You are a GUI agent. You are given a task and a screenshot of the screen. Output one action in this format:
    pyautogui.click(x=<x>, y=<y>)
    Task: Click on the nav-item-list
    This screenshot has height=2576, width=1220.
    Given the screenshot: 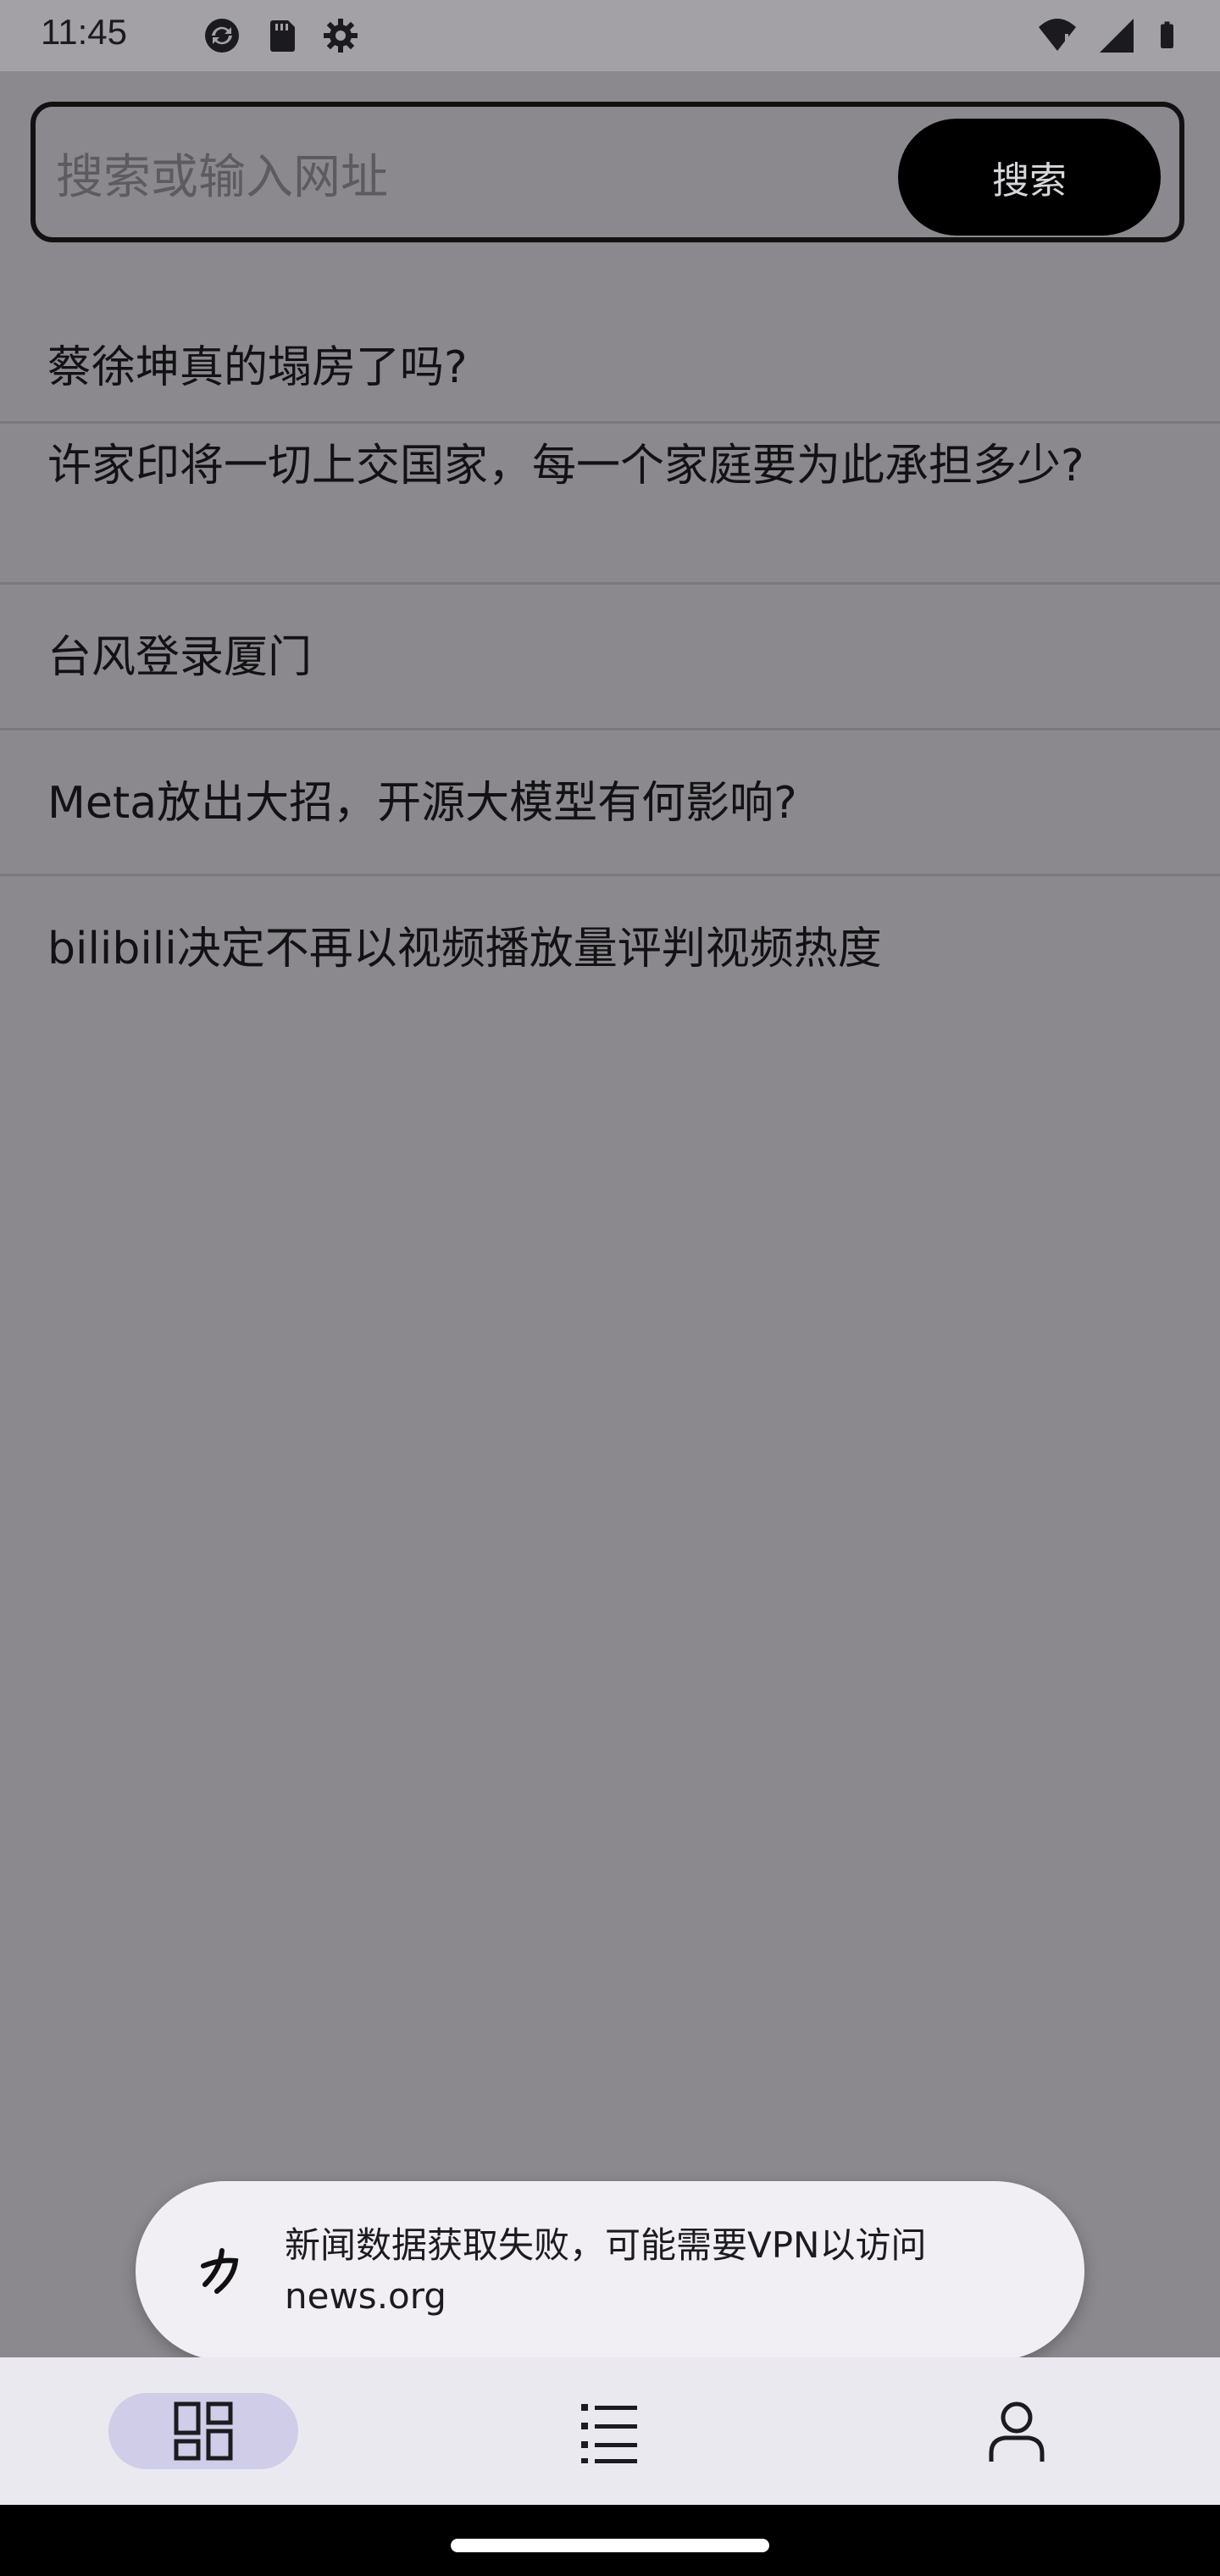 What is the action you would take?
    pyautogui.click(x=610, y=2431)
    